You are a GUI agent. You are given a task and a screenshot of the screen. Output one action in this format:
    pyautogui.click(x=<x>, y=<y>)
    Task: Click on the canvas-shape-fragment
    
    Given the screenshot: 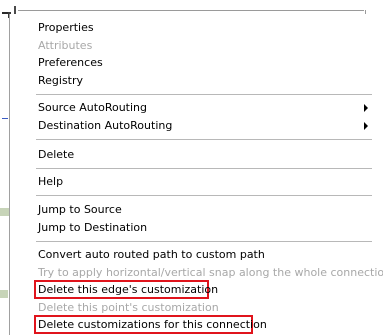 What is the action you would take?
    pyautogui.click(x=4, y=294)
    